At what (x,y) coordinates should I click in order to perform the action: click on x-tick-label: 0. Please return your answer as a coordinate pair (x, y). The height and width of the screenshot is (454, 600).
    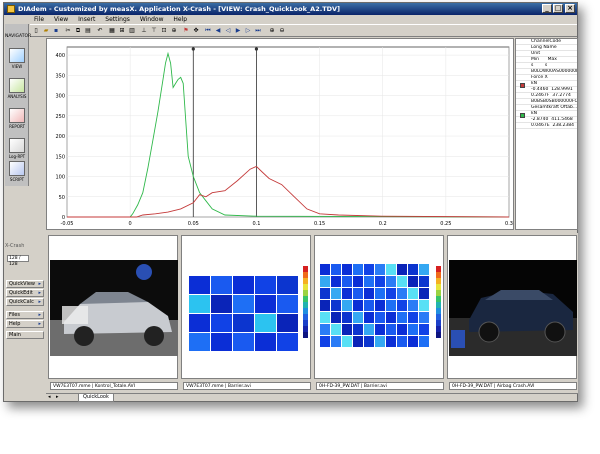
    Looking at the image, I should click on (130, 224).